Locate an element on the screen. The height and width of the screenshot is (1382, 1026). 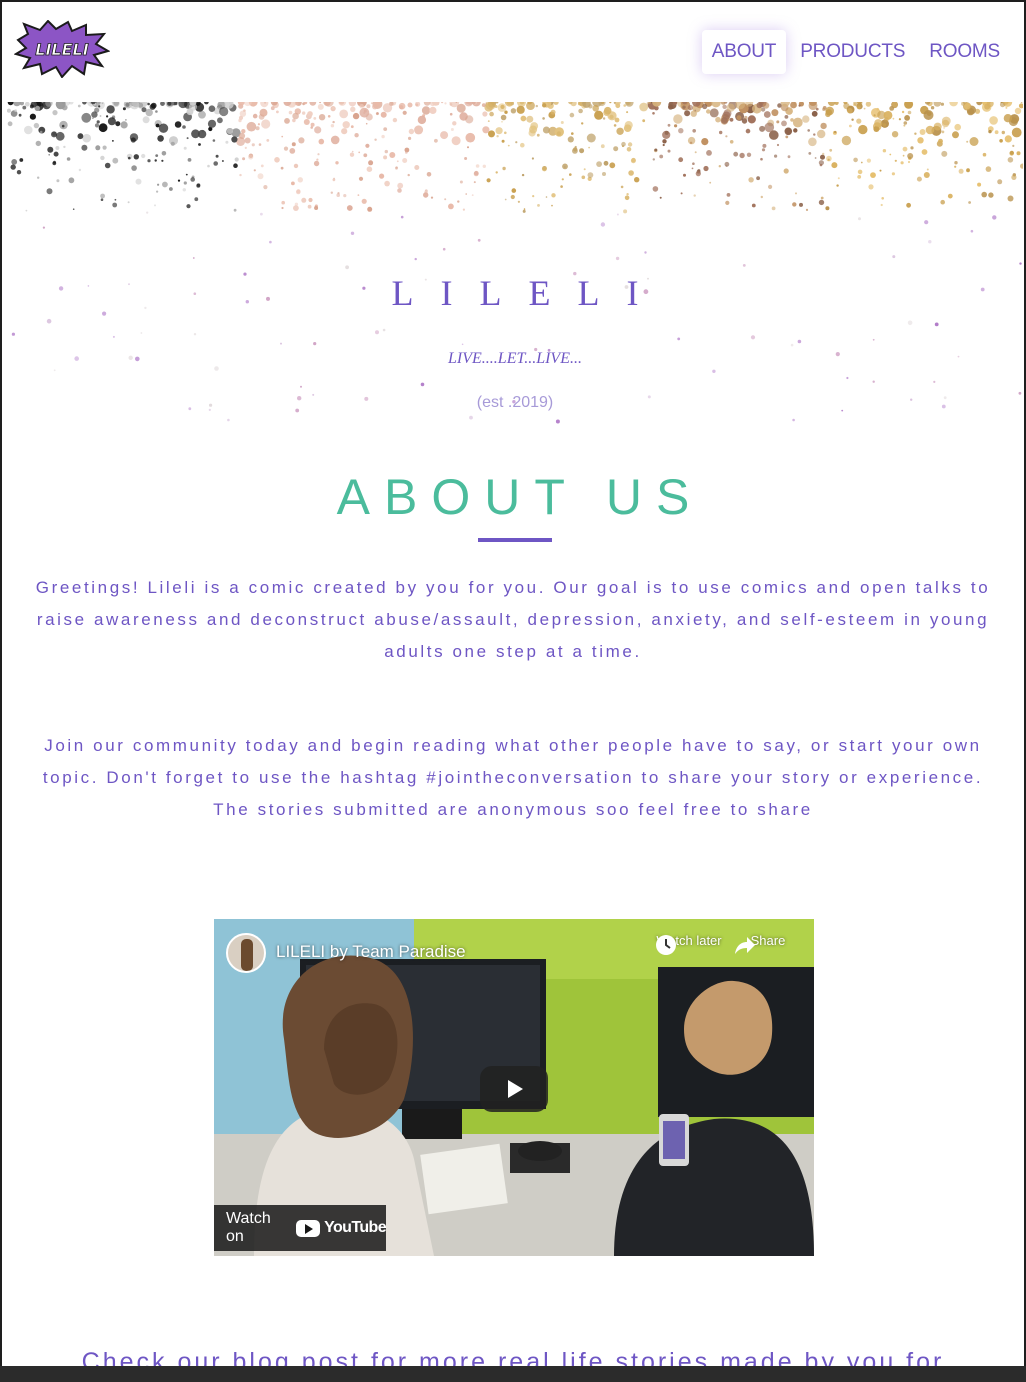
play-button is located at coordinates (514, 1089).